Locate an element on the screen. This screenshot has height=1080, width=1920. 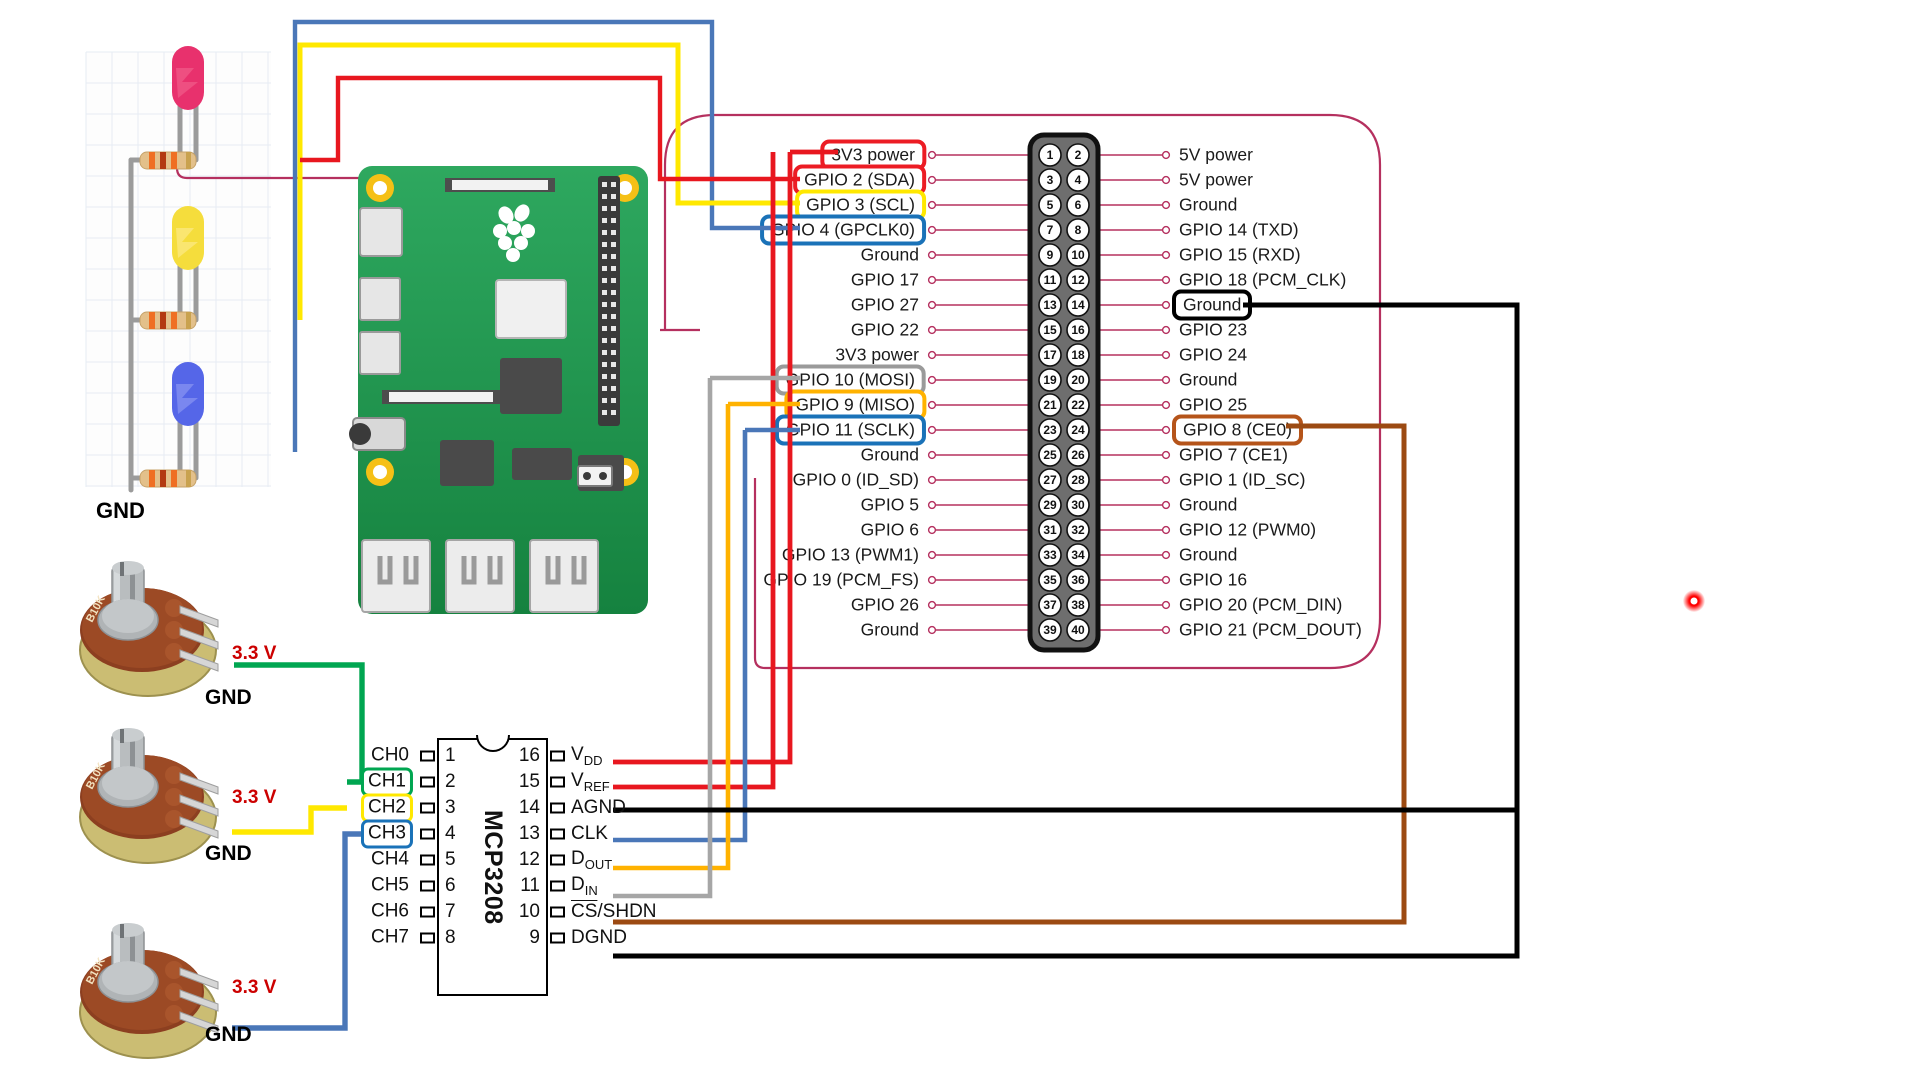
gpio-pin-number: 35 is located at coordinates (1050, 580).